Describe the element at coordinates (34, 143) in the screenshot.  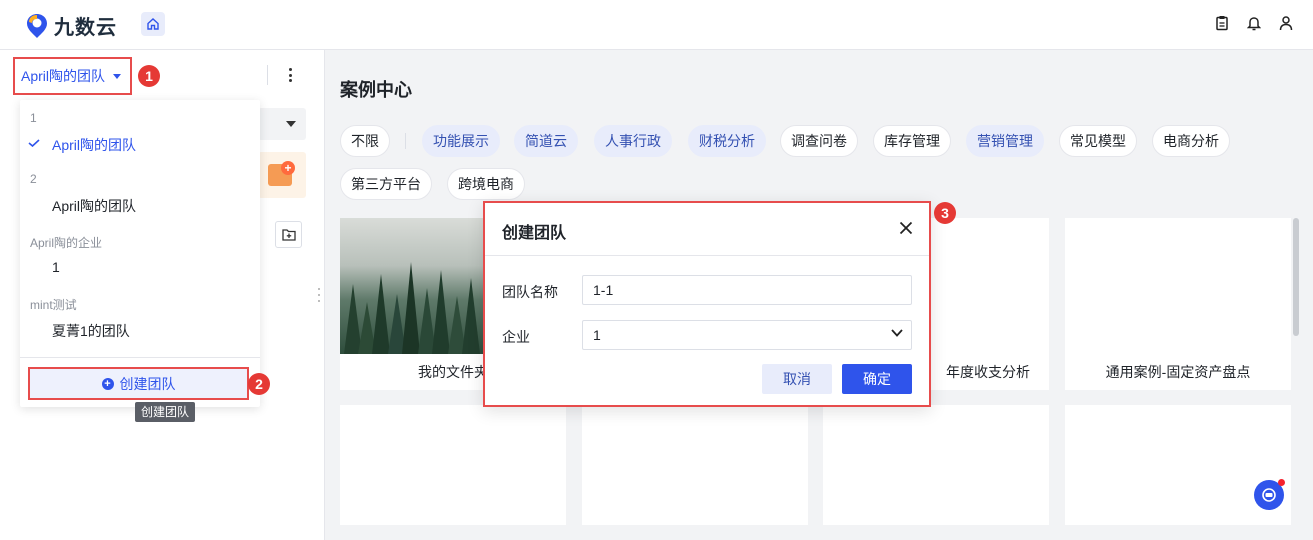
I see `check-icon` at that location.